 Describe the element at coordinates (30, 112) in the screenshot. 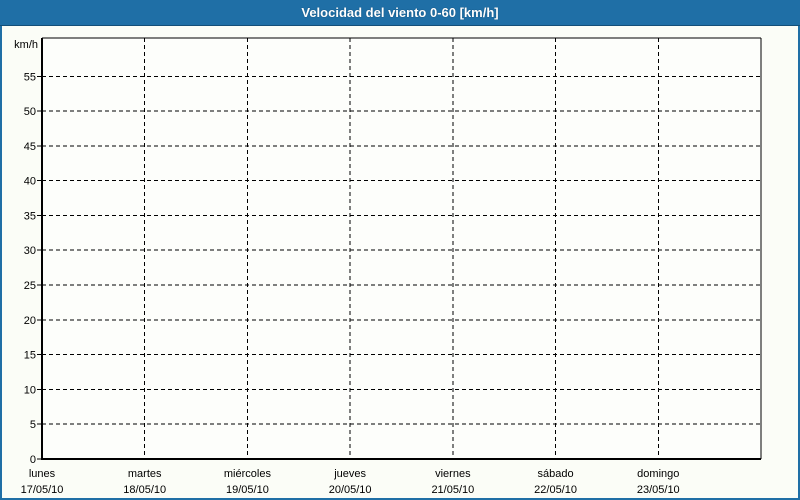

I see `y-tick-label: 50` at that location.